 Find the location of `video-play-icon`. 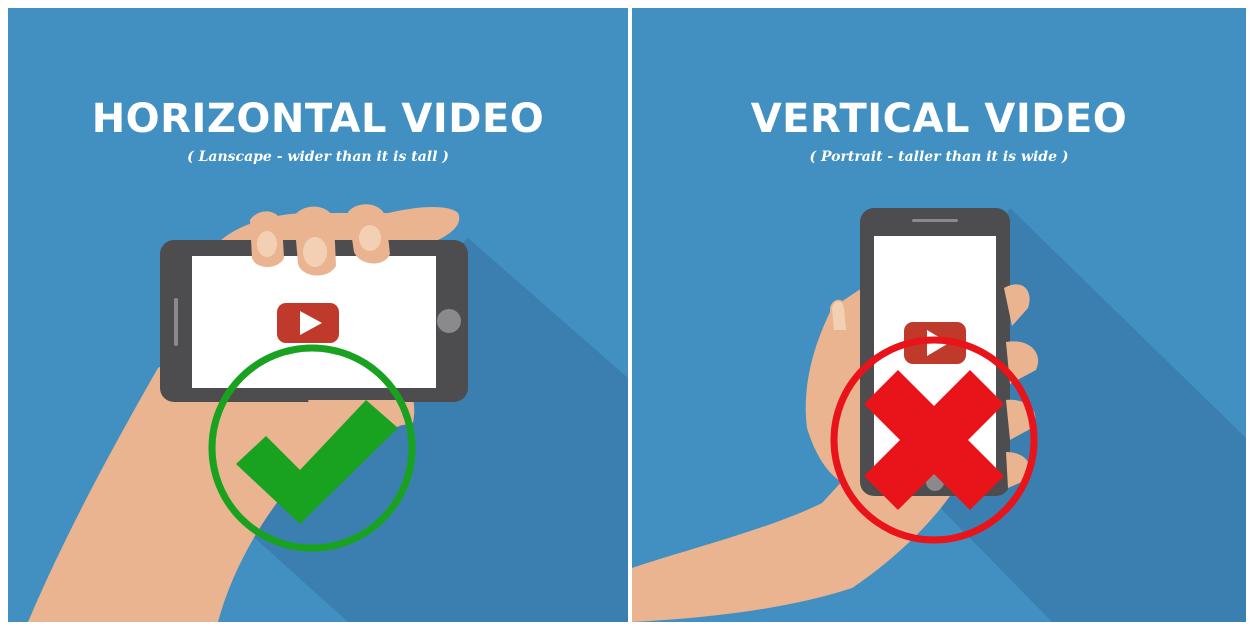

video-play-icon is located at coordinates (308, 323).